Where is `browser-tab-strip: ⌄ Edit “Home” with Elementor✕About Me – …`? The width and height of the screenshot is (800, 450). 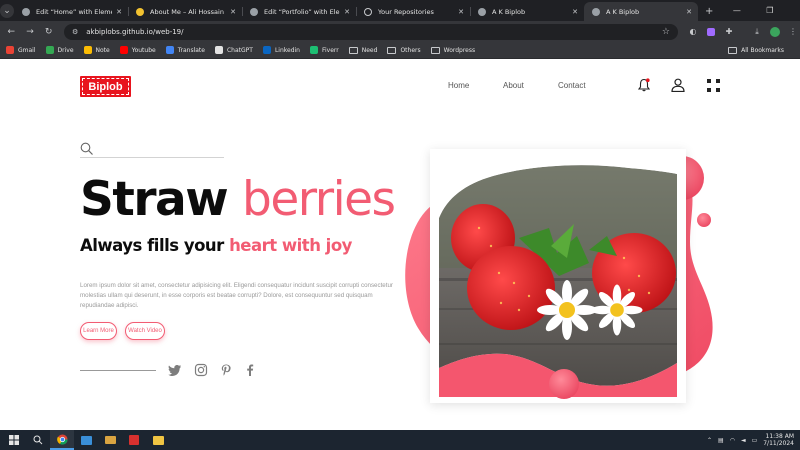 browser-tab-strip: ⌄ Edit “Home” with Elementor✕About Me – … is located at coordinates (400, 10).